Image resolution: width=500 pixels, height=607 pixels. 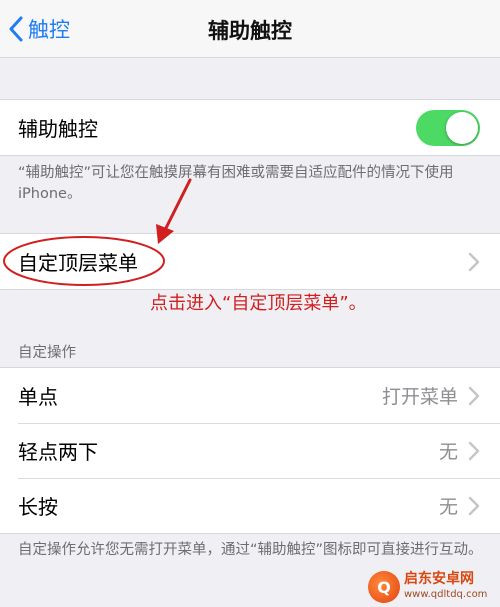 What do you see at coordinates (384, 587) in the screenshot?
I see `watermark-logo-icon: Q` at bounding box center [384, 587].